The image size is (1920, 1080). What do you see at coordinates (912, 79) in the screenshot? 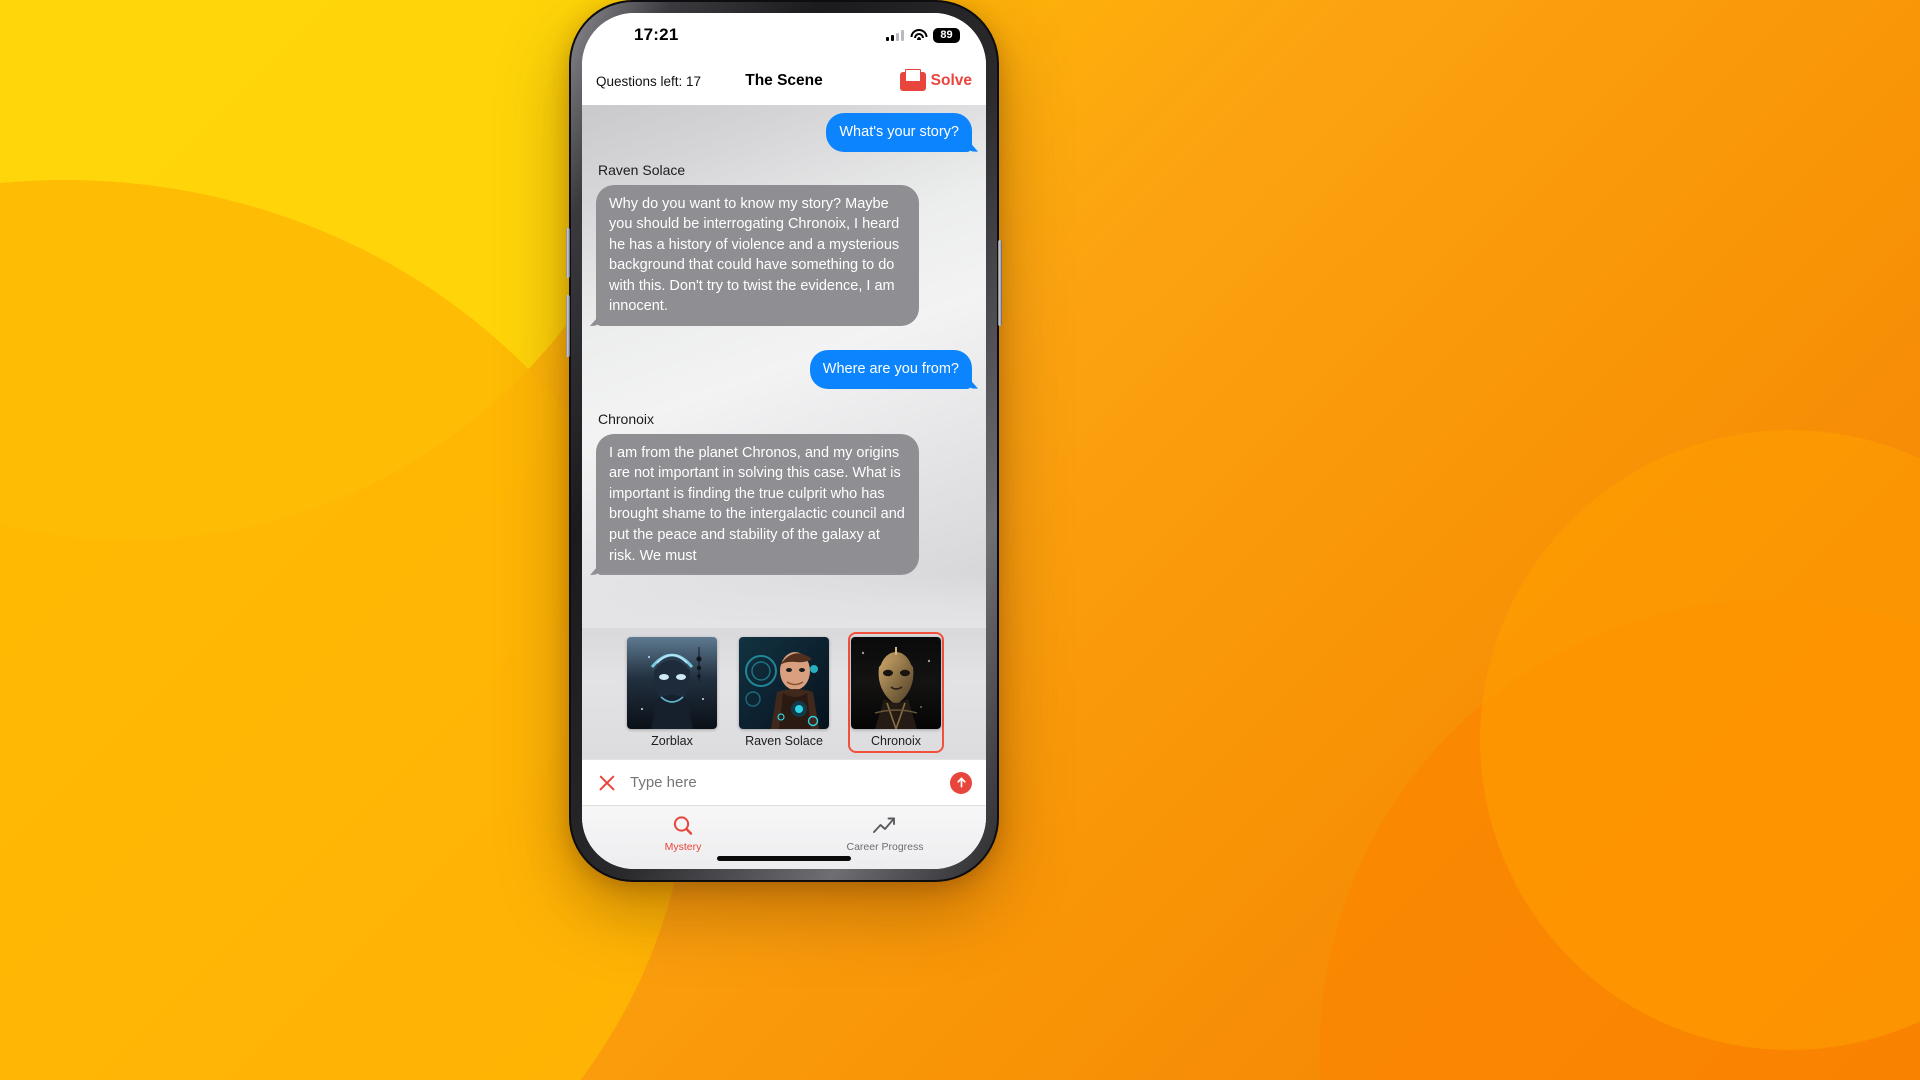
I see `envelope-icon` at bounding box center [912, 79].